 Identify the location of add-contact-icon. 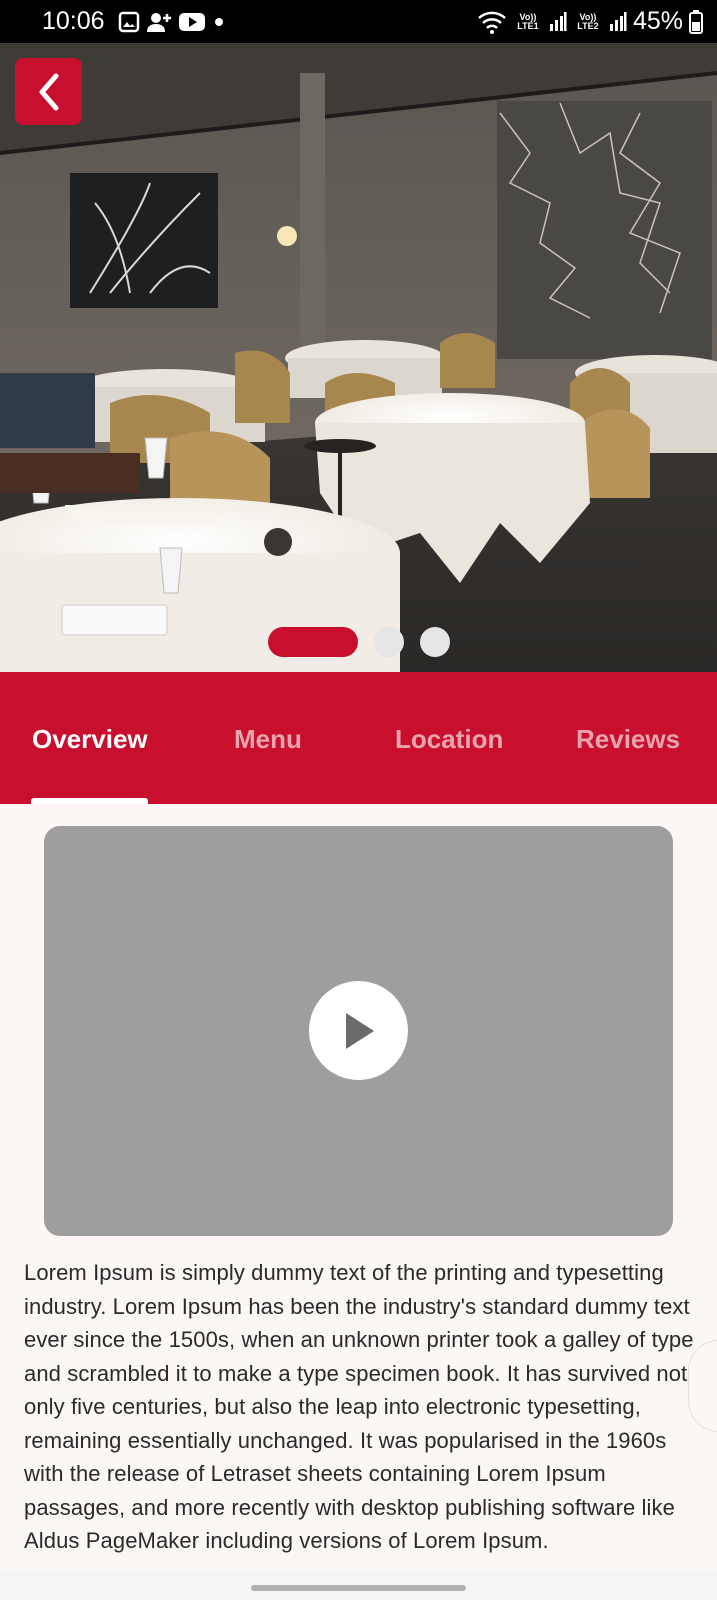
(159, 22).